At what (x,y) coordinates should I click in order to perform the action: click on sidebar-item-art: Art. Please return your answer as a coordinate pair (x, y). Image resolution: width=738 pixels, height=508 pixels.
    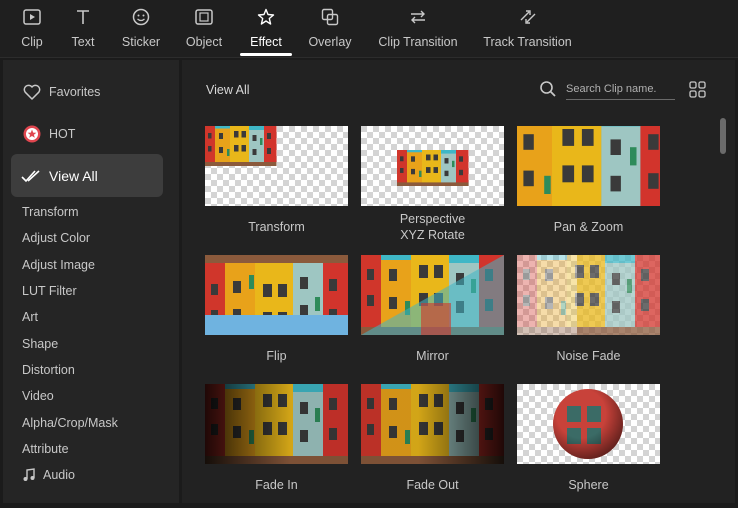
    Looking at the image, I should click on (30, 317).